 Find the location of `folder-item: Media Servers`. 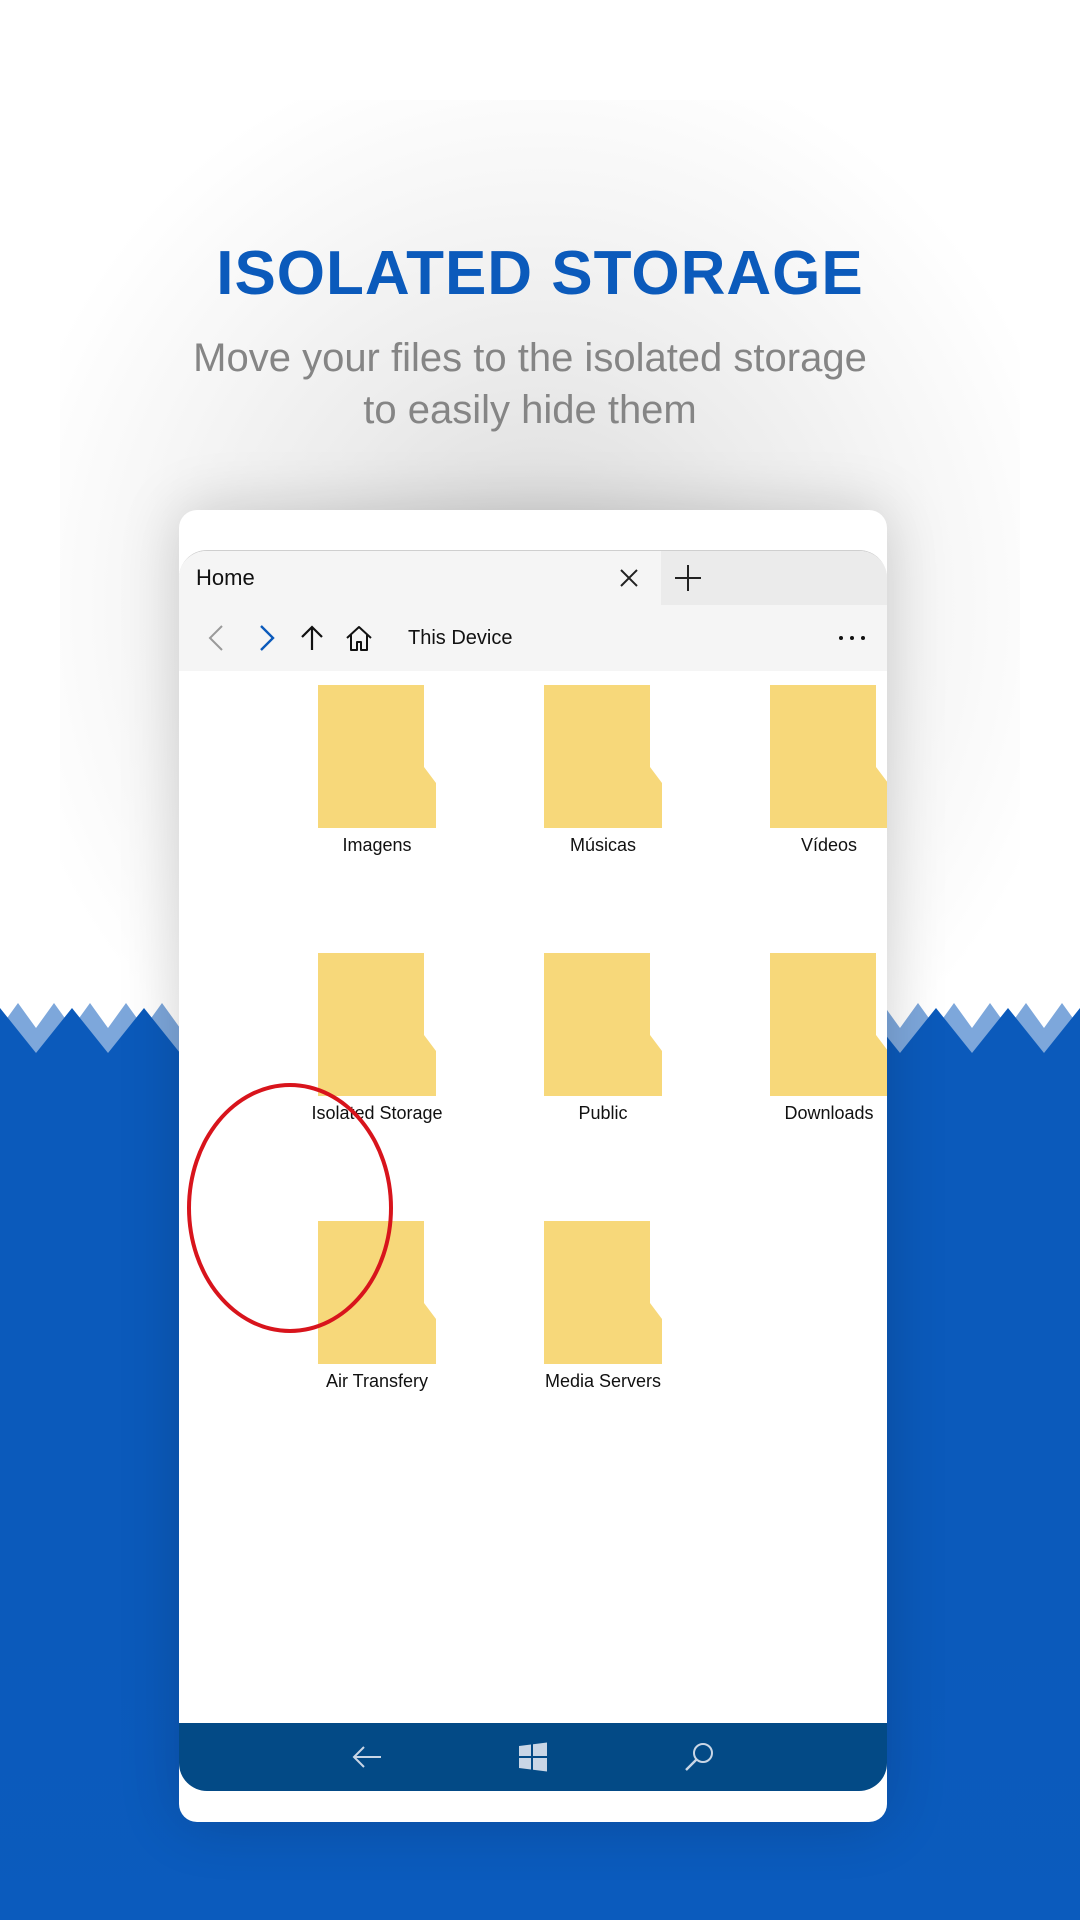

folder-item: Media Servers is located at coordinates (603, 1307).